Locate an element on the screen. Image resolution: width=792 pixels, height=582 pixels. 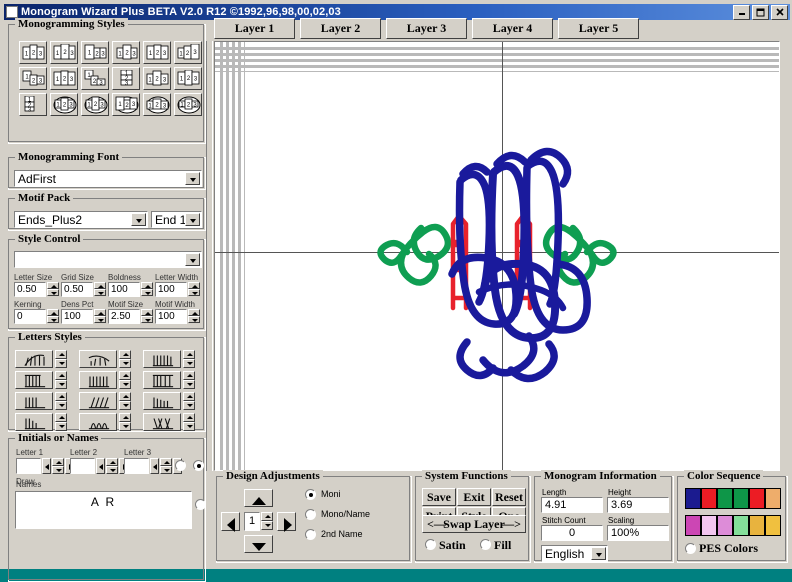
monogram-style-button-12: 123 is located at coordinates (187, 78).